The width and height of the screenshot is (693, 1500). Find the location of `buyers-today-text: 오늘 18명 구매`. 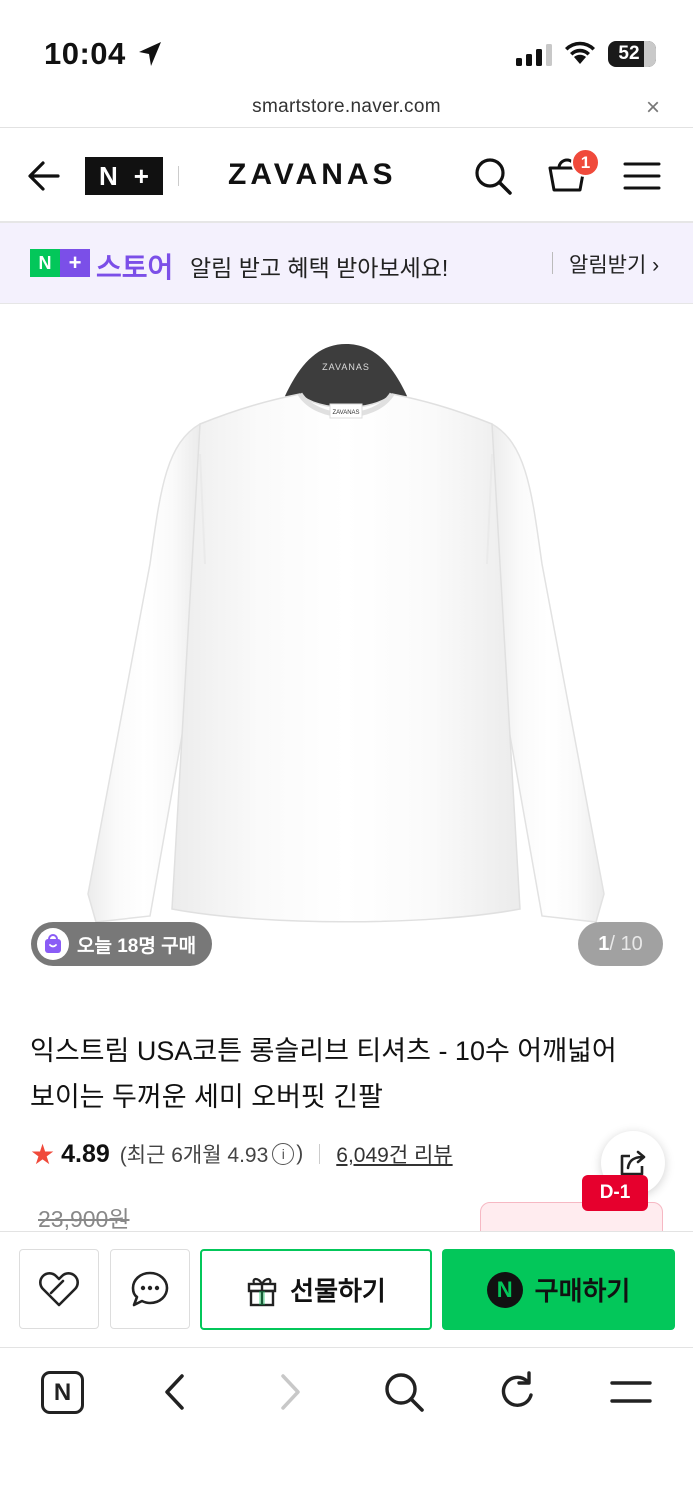

buyers-today-text: 오늘 18명 구매 is located at coordinates (137, 946).